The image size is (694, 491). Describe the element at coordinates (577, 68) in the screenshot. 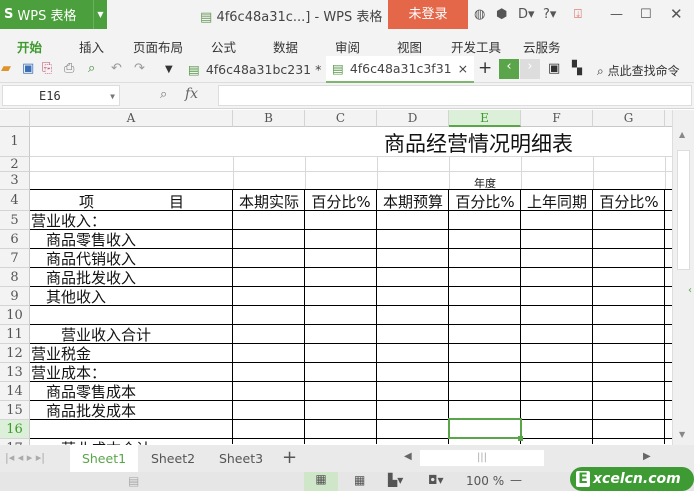

I see `format-icon: ▚` at that location.